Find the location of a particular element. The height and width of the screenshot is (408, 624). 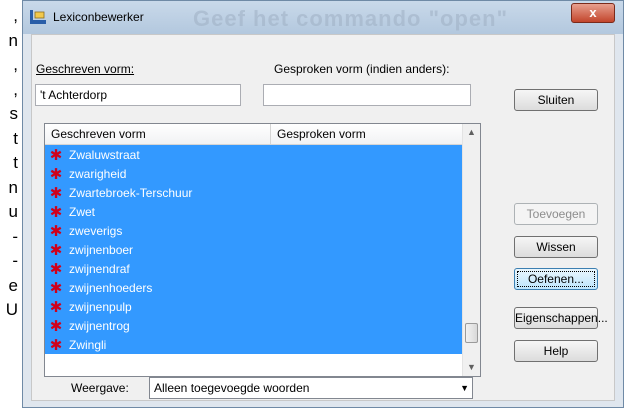

list-item: ✱ Zwaluwstraat is located at coordinates (254, 154).